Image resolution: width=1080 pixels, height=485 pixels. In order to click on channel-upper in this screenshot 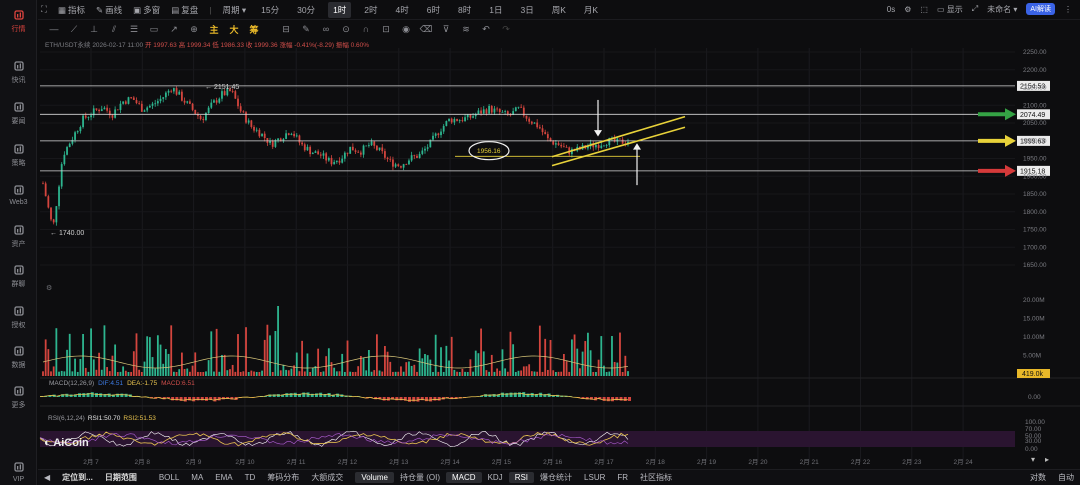, I will do `click(618, 136)`.